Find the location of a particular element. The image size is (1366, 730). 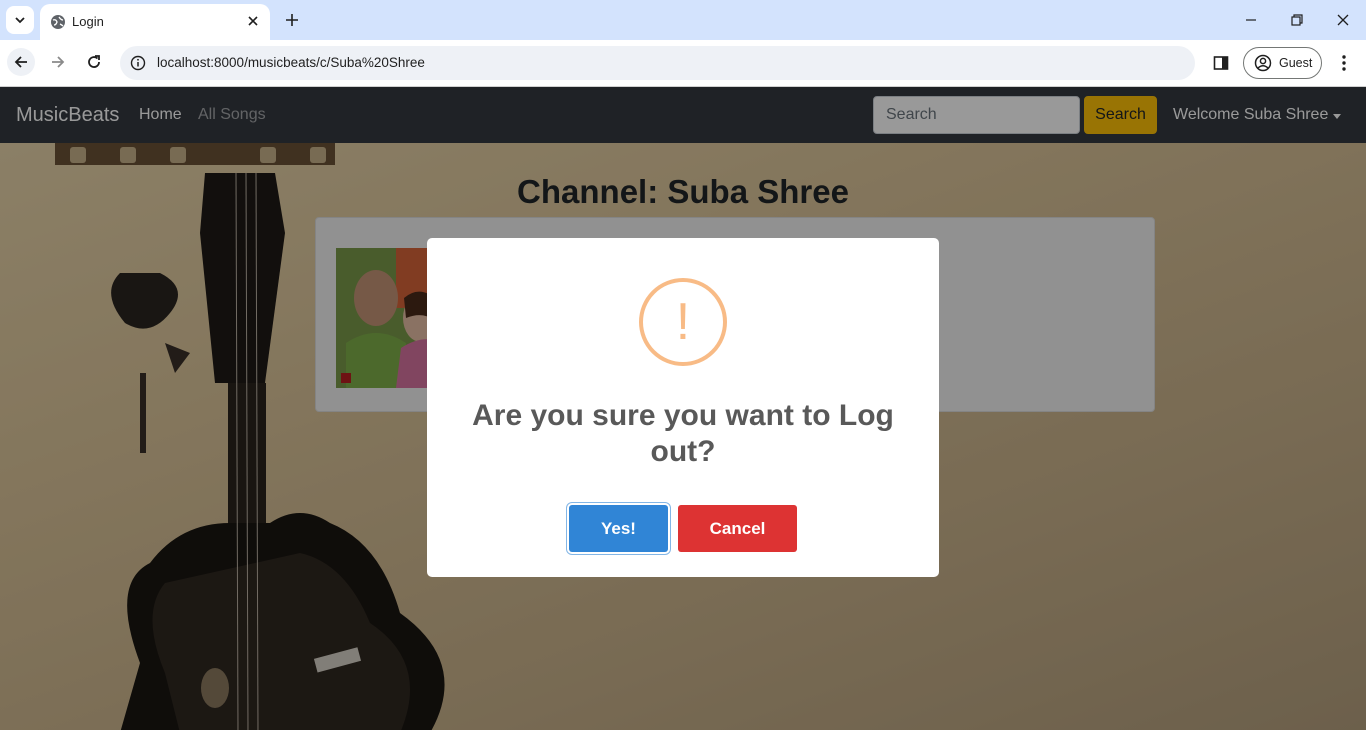

dialog-title: Are you sure you want to Log out? is located at coordinates (683, 433).